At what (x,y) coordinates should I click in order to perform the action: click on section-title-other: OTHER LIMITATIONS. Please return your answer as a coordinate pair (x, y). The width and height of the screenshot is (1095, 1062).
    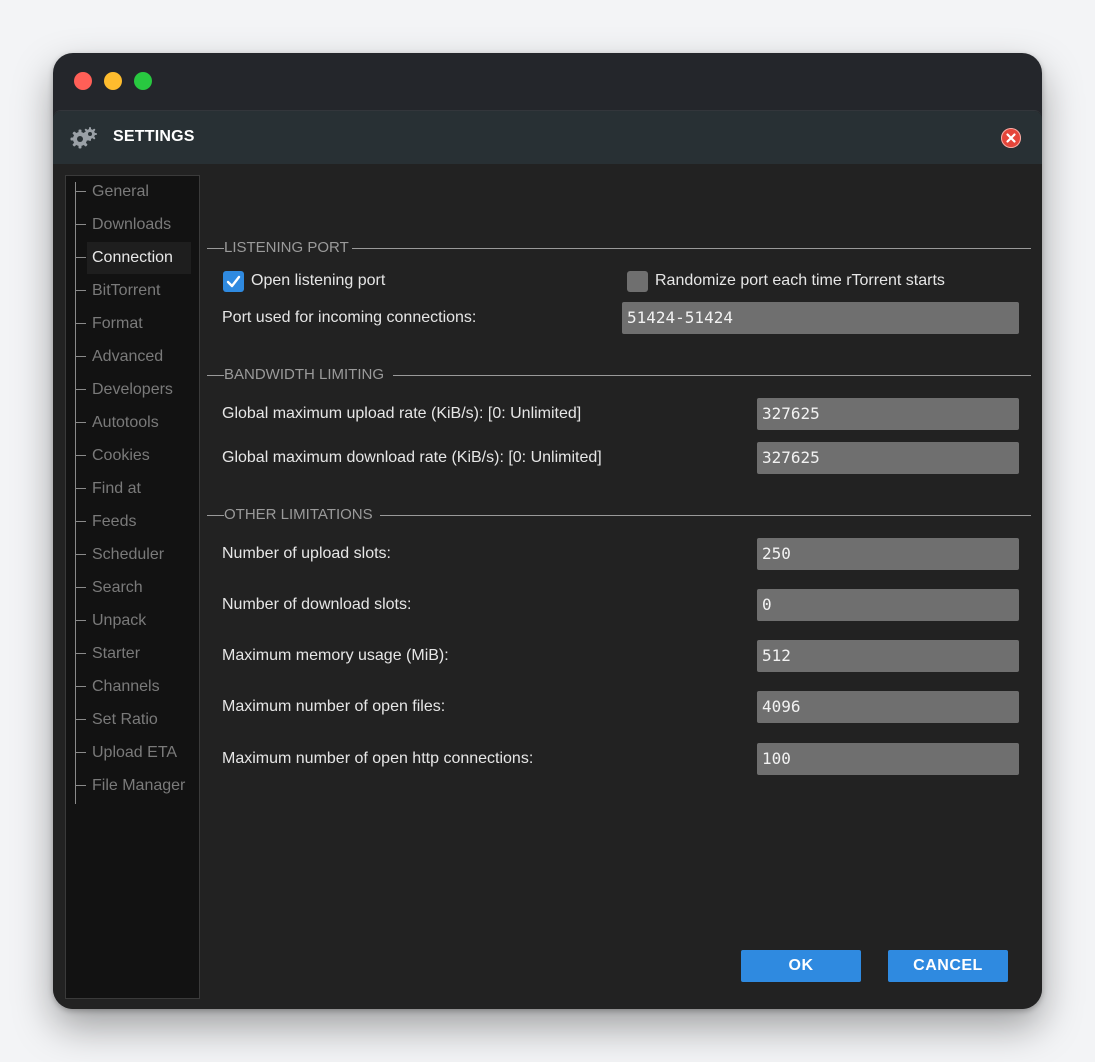
    Looking at the image, I should click on (298, 514).